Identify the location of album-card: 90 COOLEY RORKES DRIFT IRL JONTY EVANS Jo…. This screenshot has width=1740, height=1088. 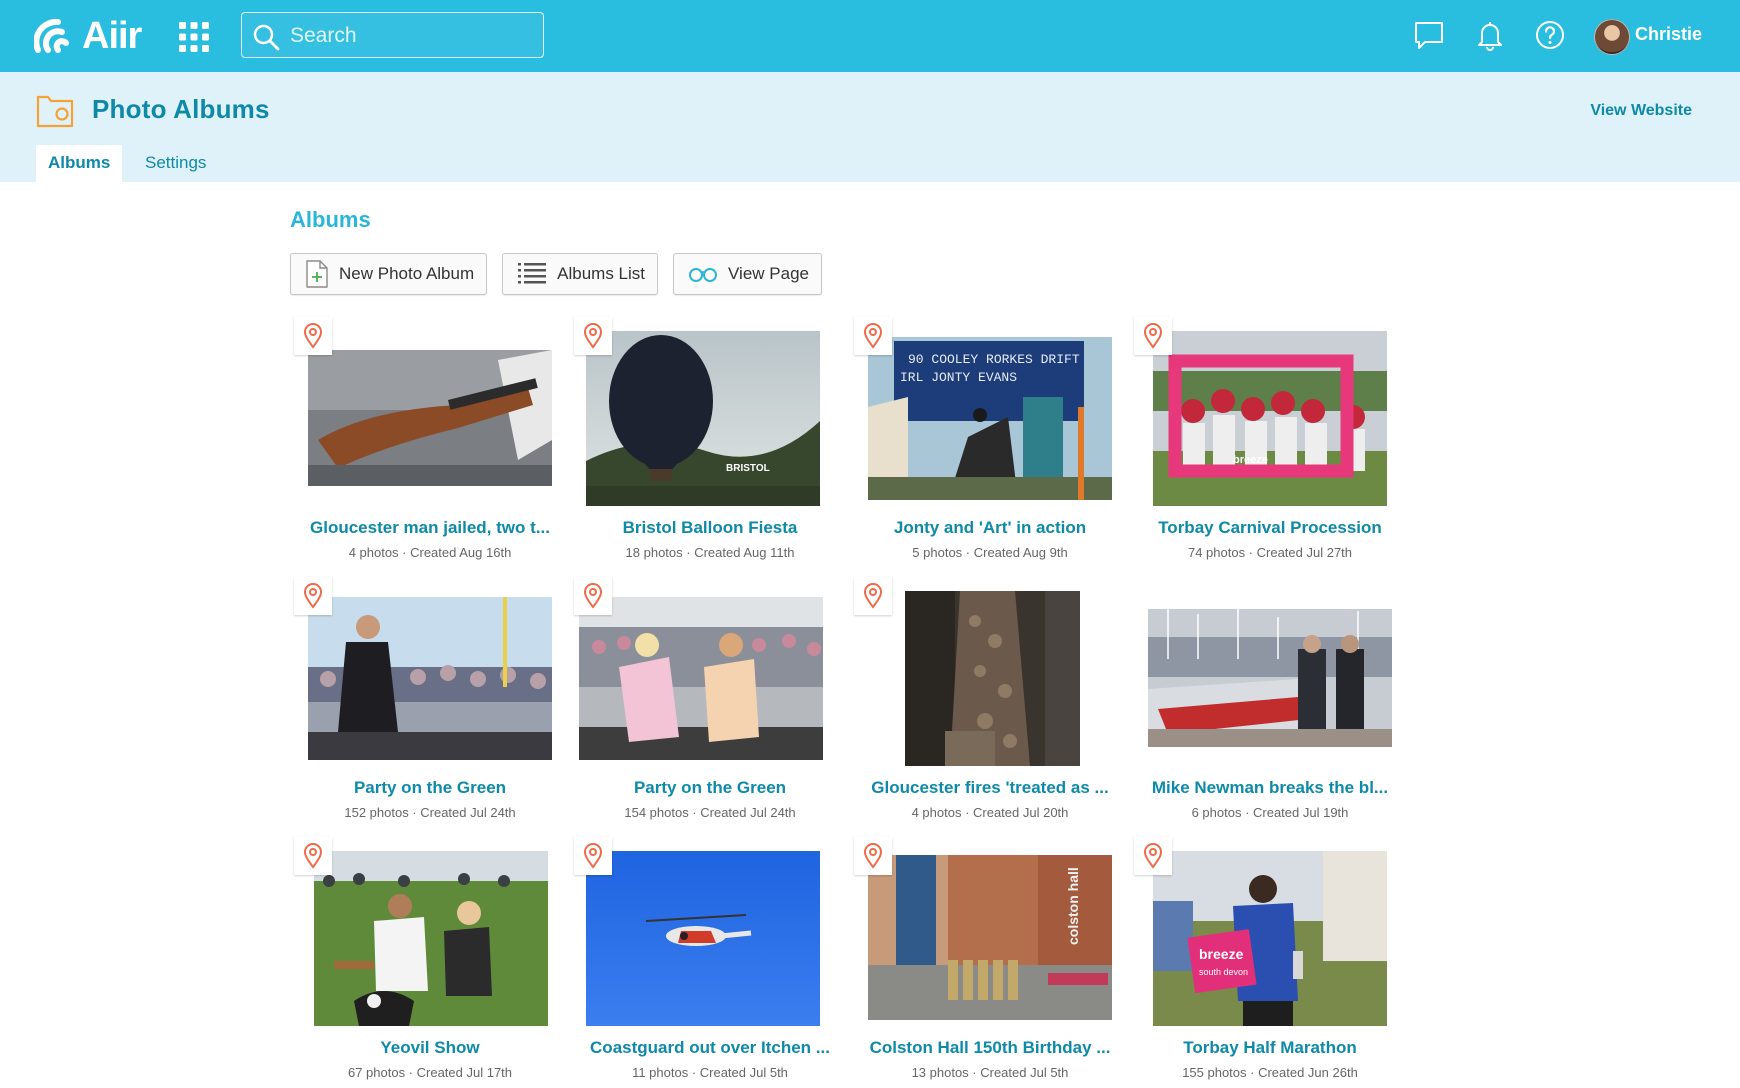
(990, 437).